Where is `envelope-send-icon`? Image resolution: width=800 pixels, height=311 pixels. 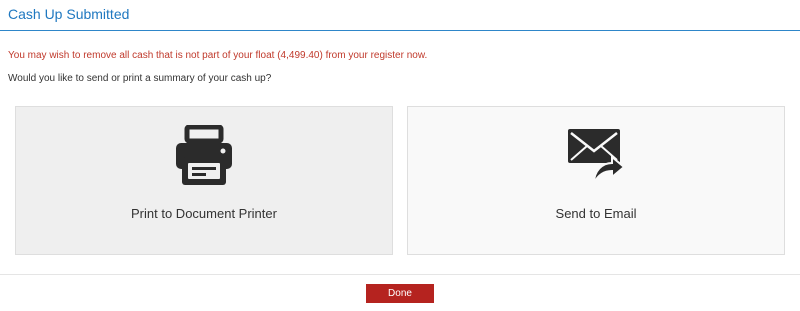 envelope-send-icon is located at coordinates (596, 156).